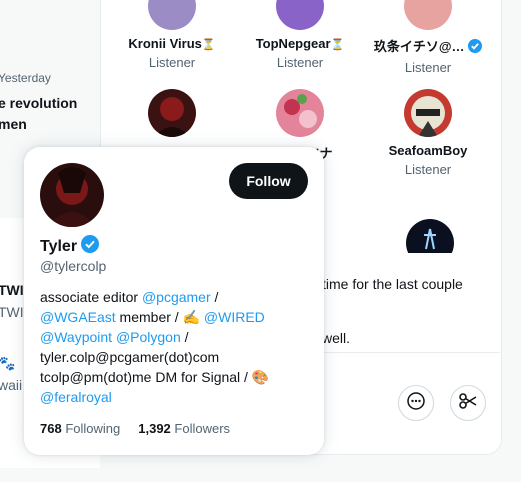  What do you see at coordinates (49, 114) in the screenshot?
I see `feed-headline: e revolution men` at bounding box center [49, 114].